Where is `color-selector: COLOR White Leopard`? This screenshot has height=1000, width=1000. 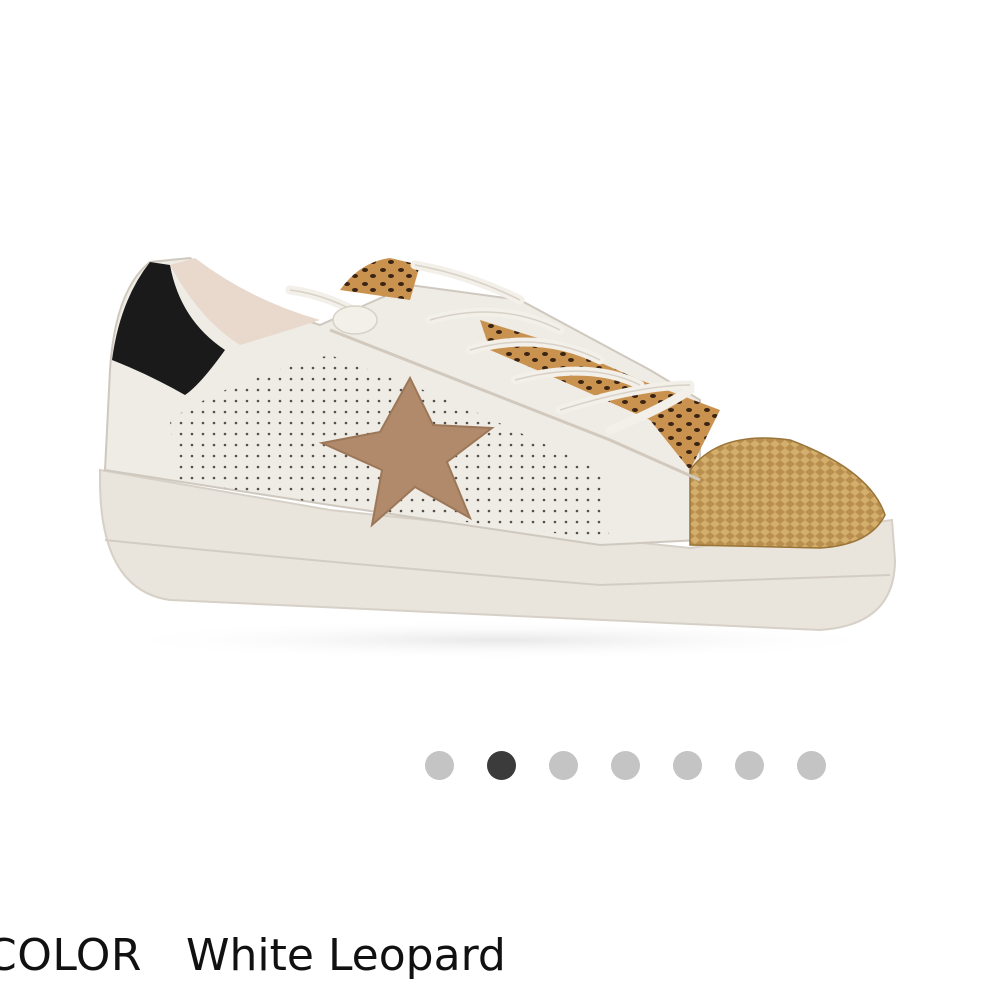 color-selector: COLOR White Leopard is located at coordinates (253, 955).